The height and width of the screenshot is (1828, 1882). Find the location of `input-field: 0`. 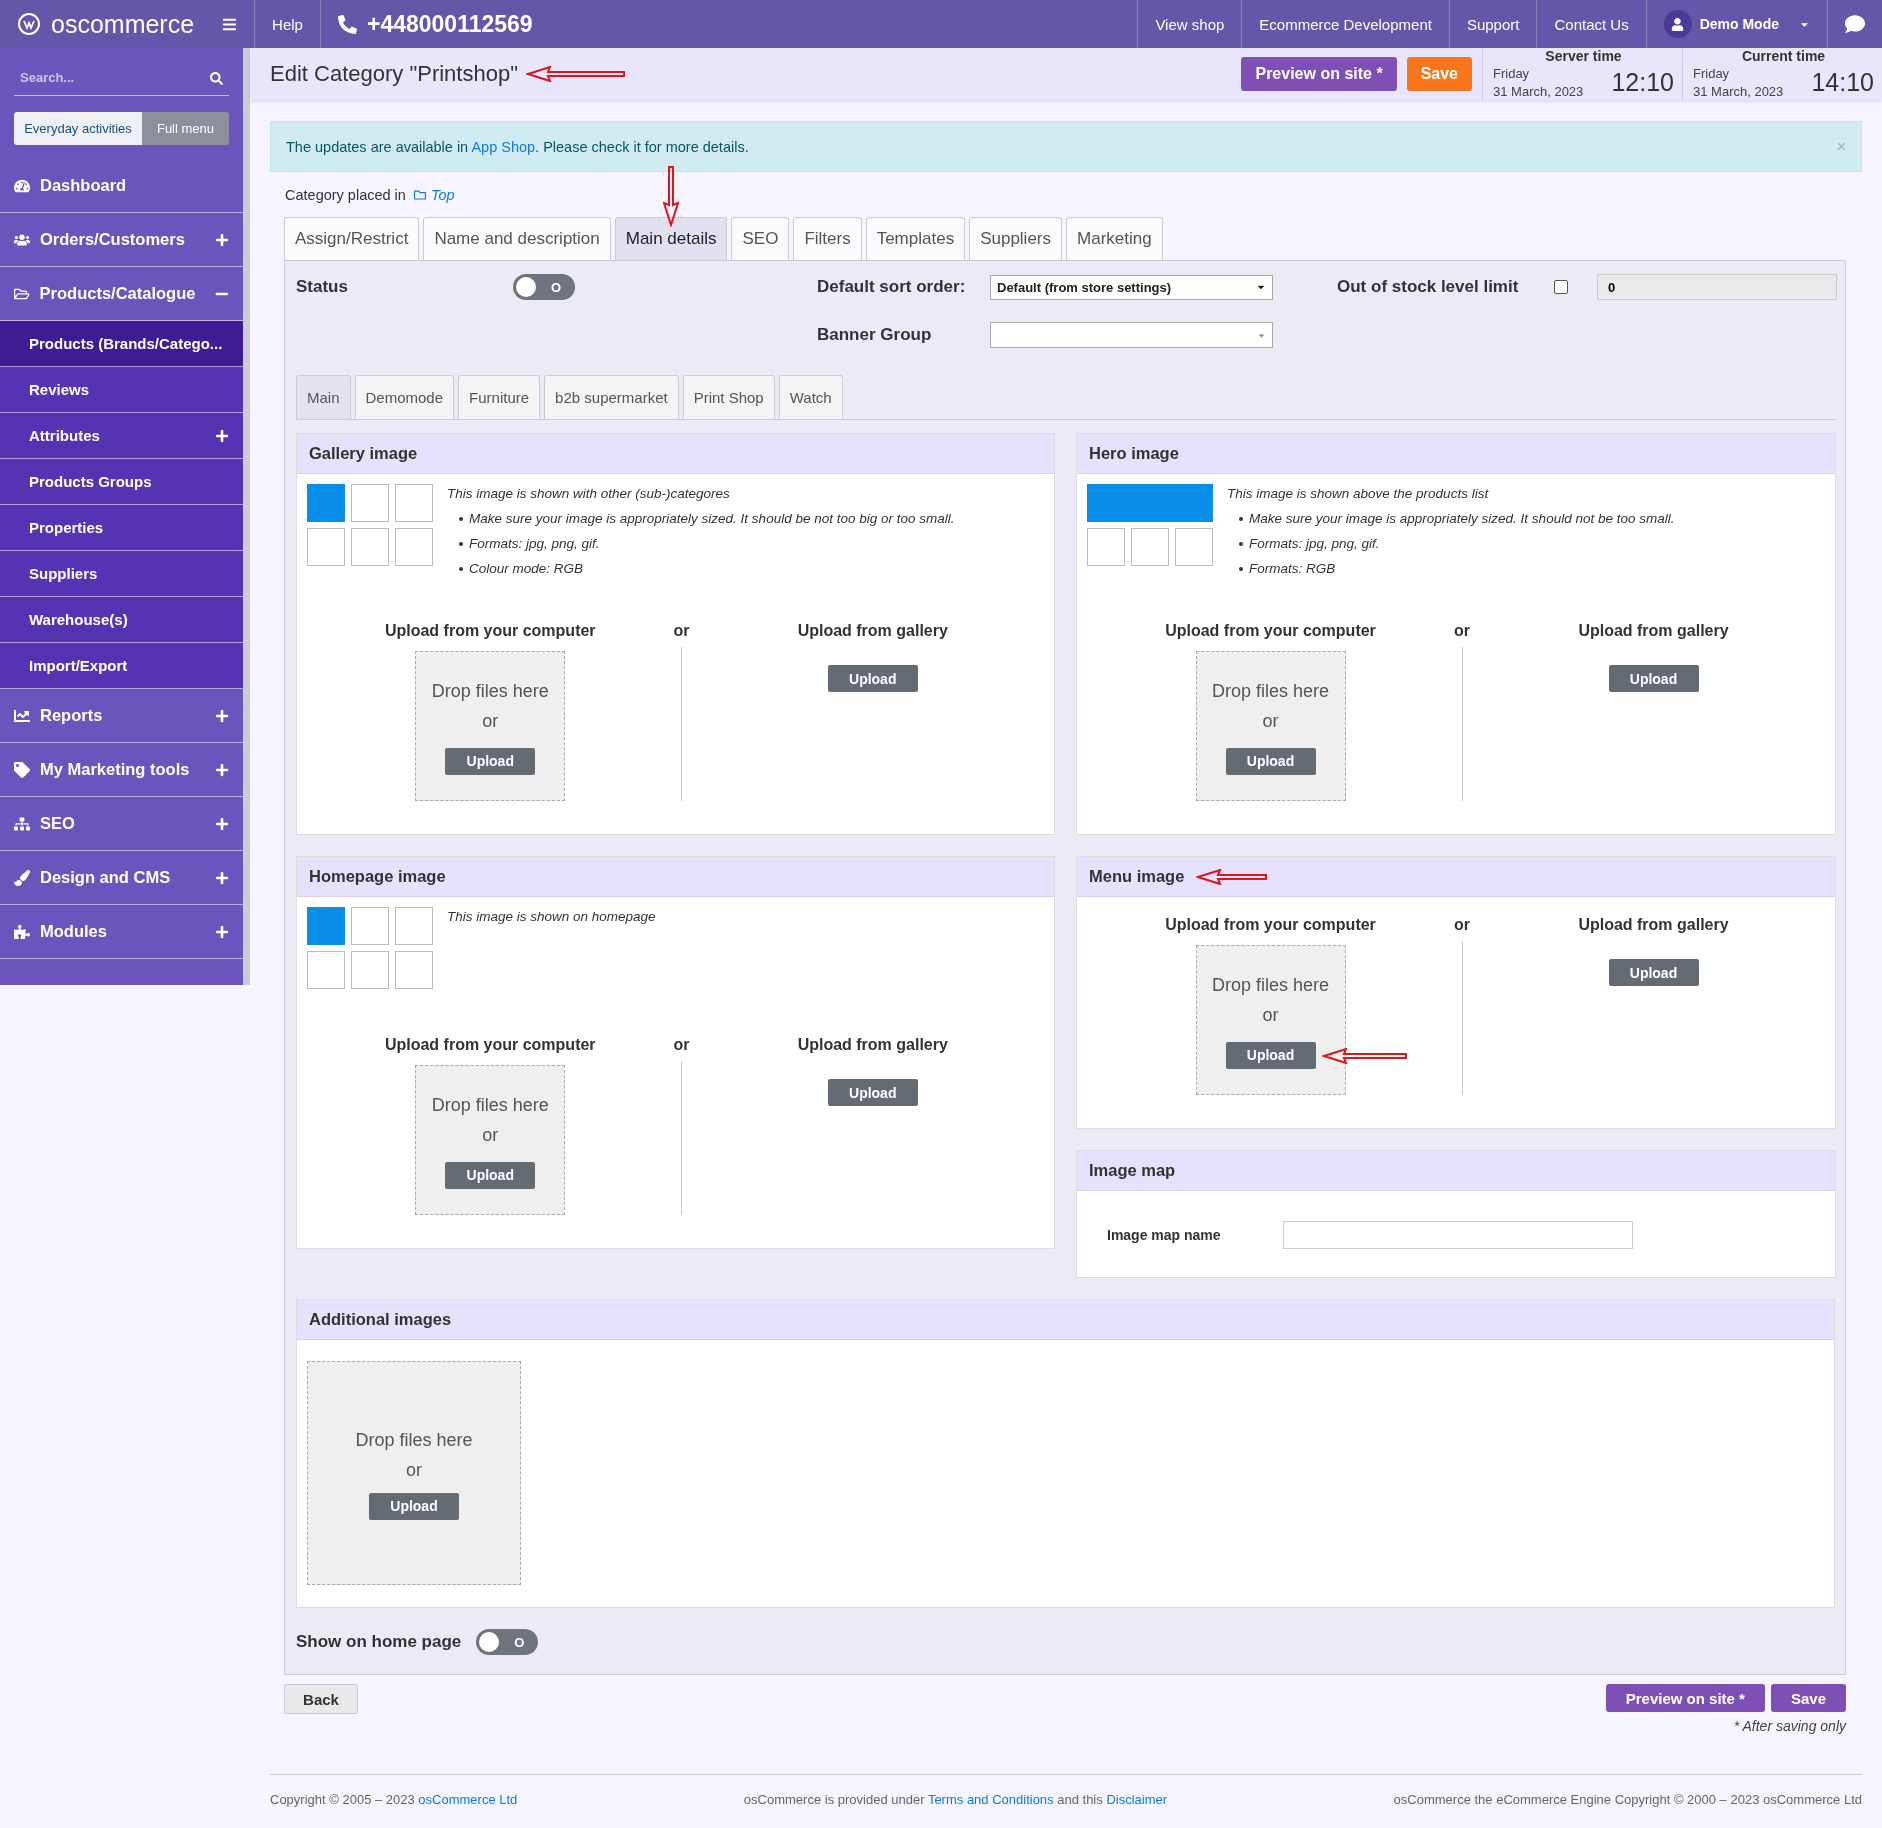

input-field: 0 is located at coordinates (1717, 287).